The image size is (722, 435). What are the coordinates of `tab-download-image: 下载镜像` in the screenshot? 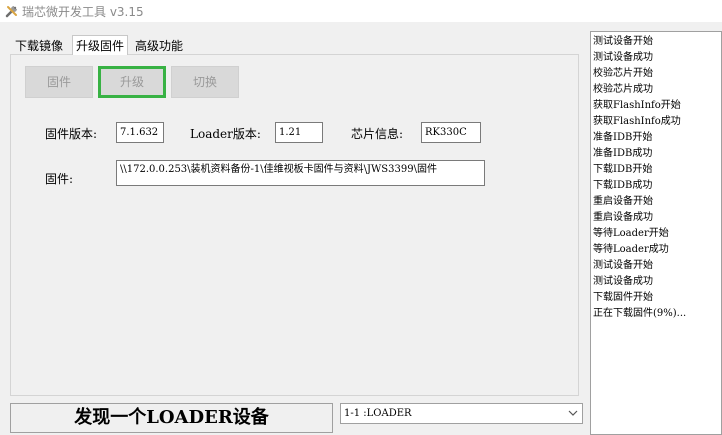 It's located at (39, 46).